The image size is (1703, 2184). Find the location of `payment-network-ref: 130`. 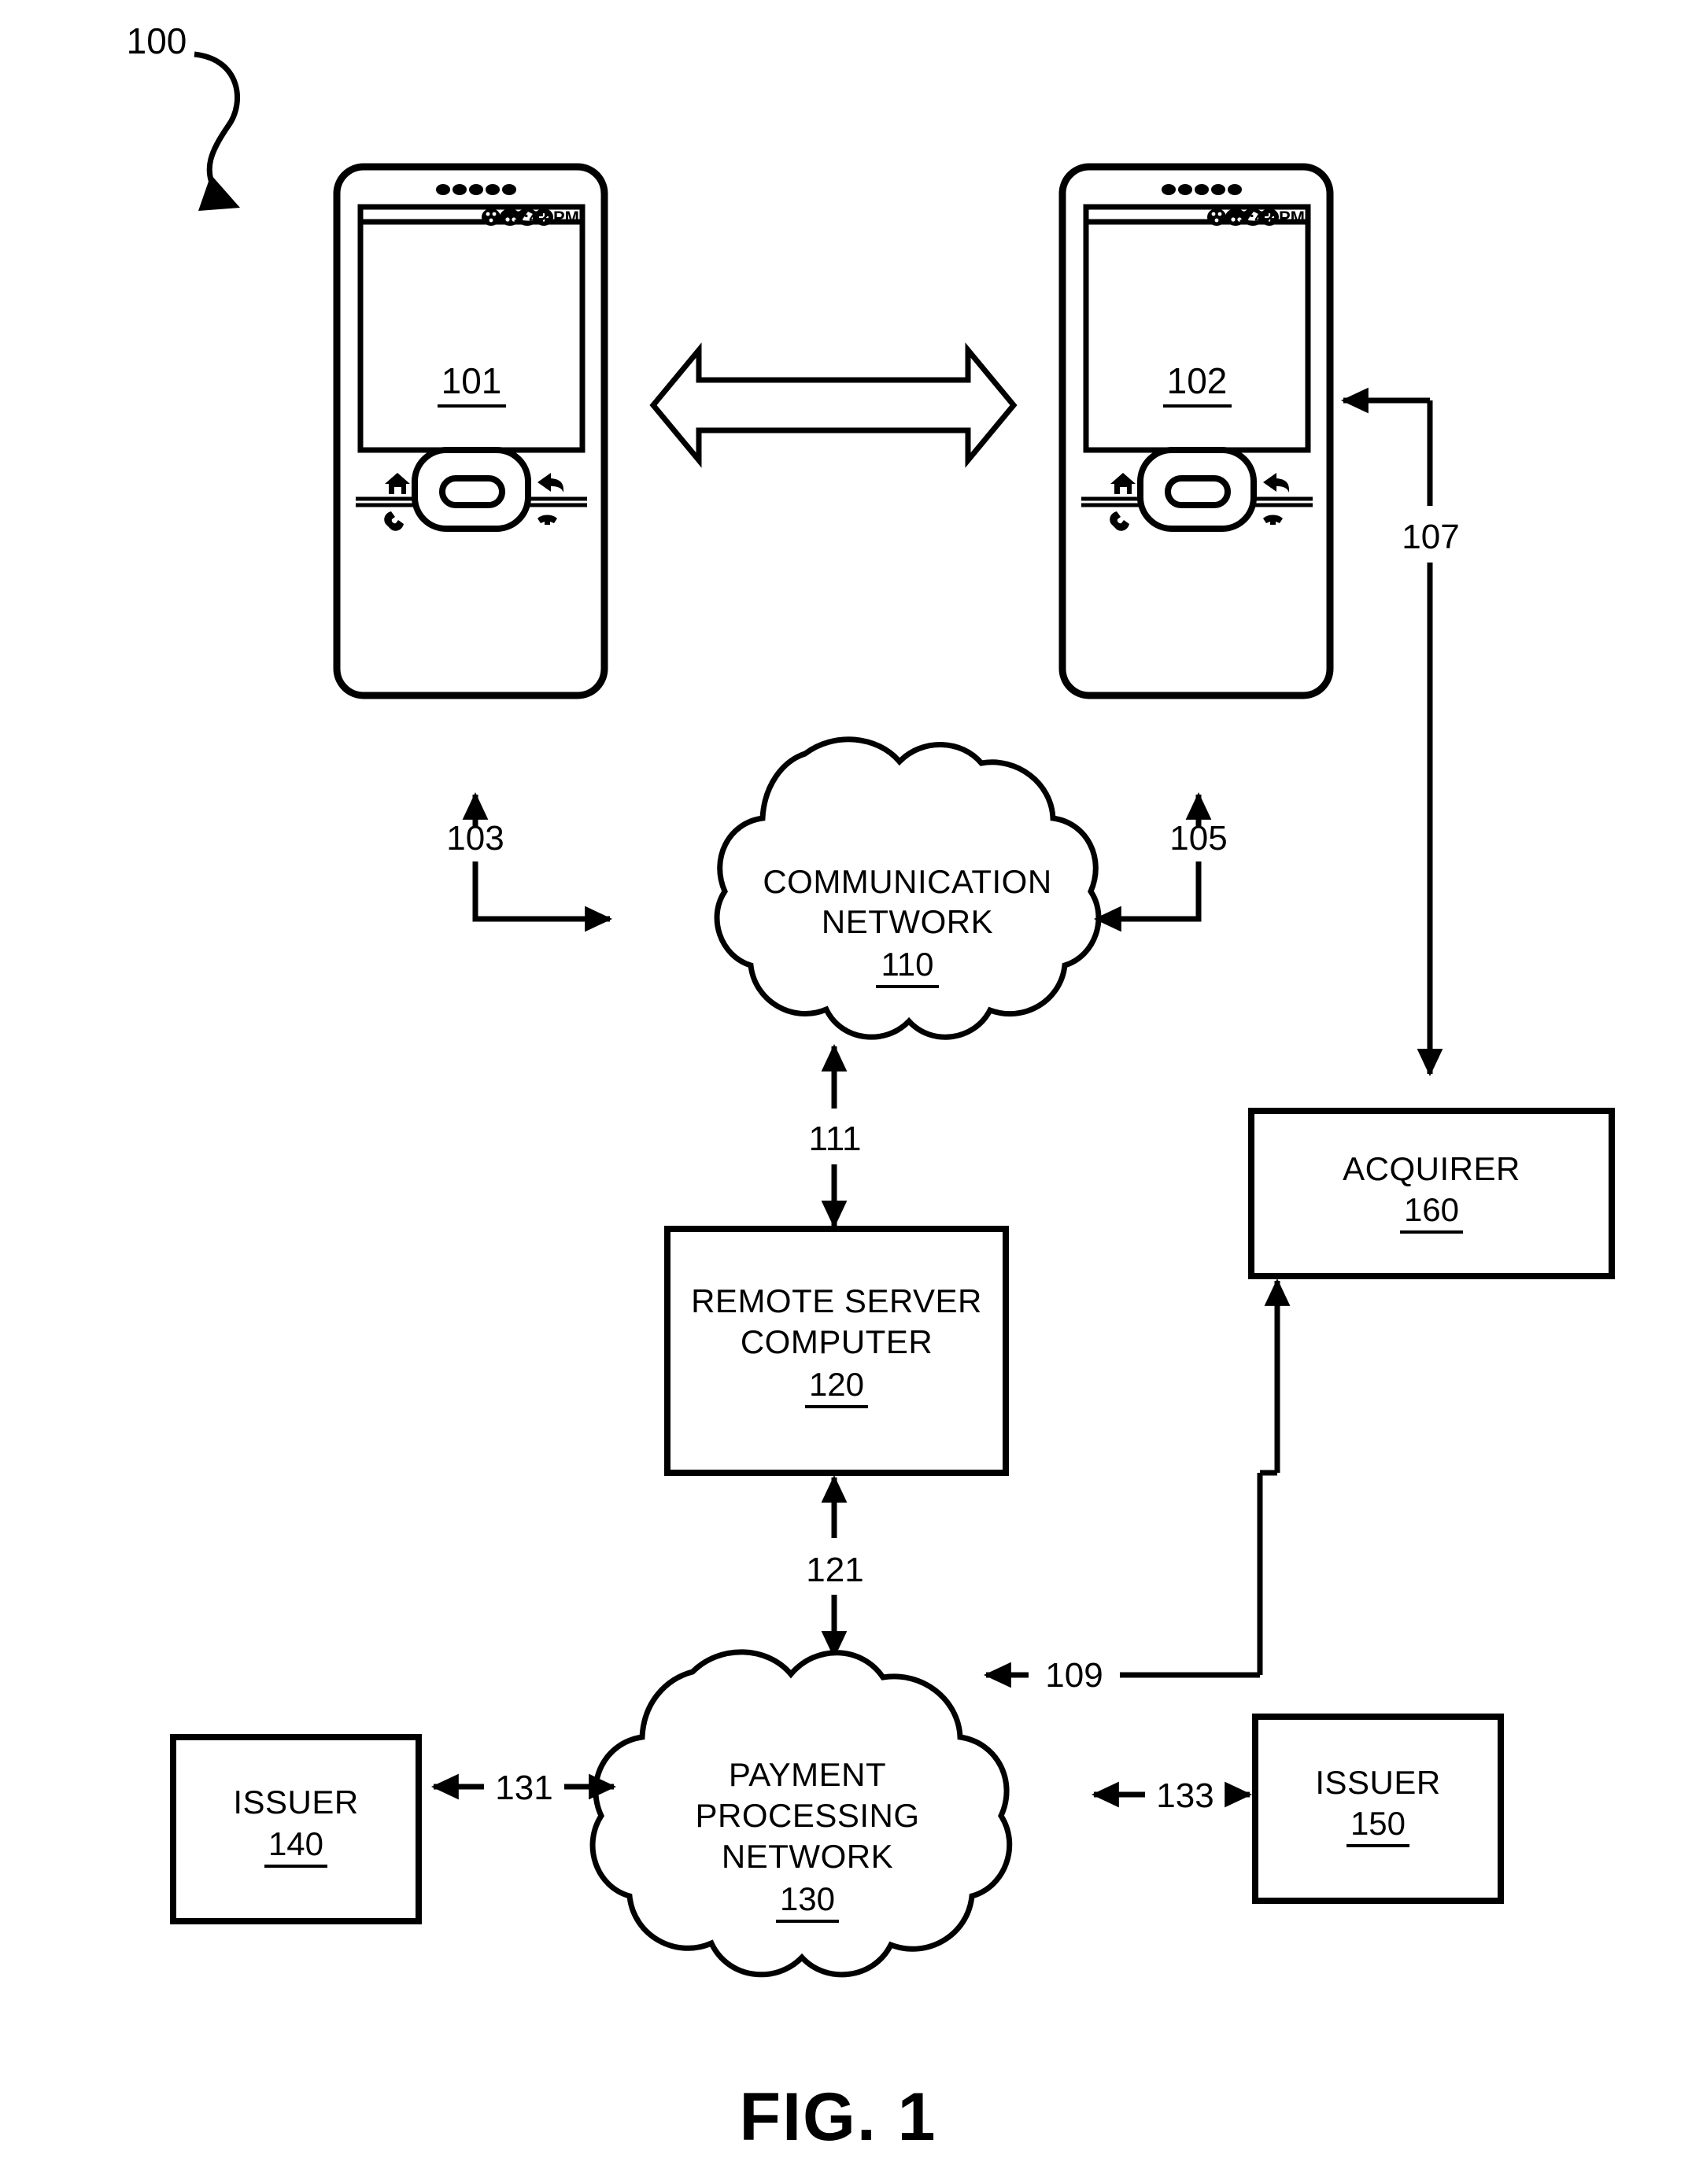

payment-network-ref: 130 is located at coordinates (807, 1898).